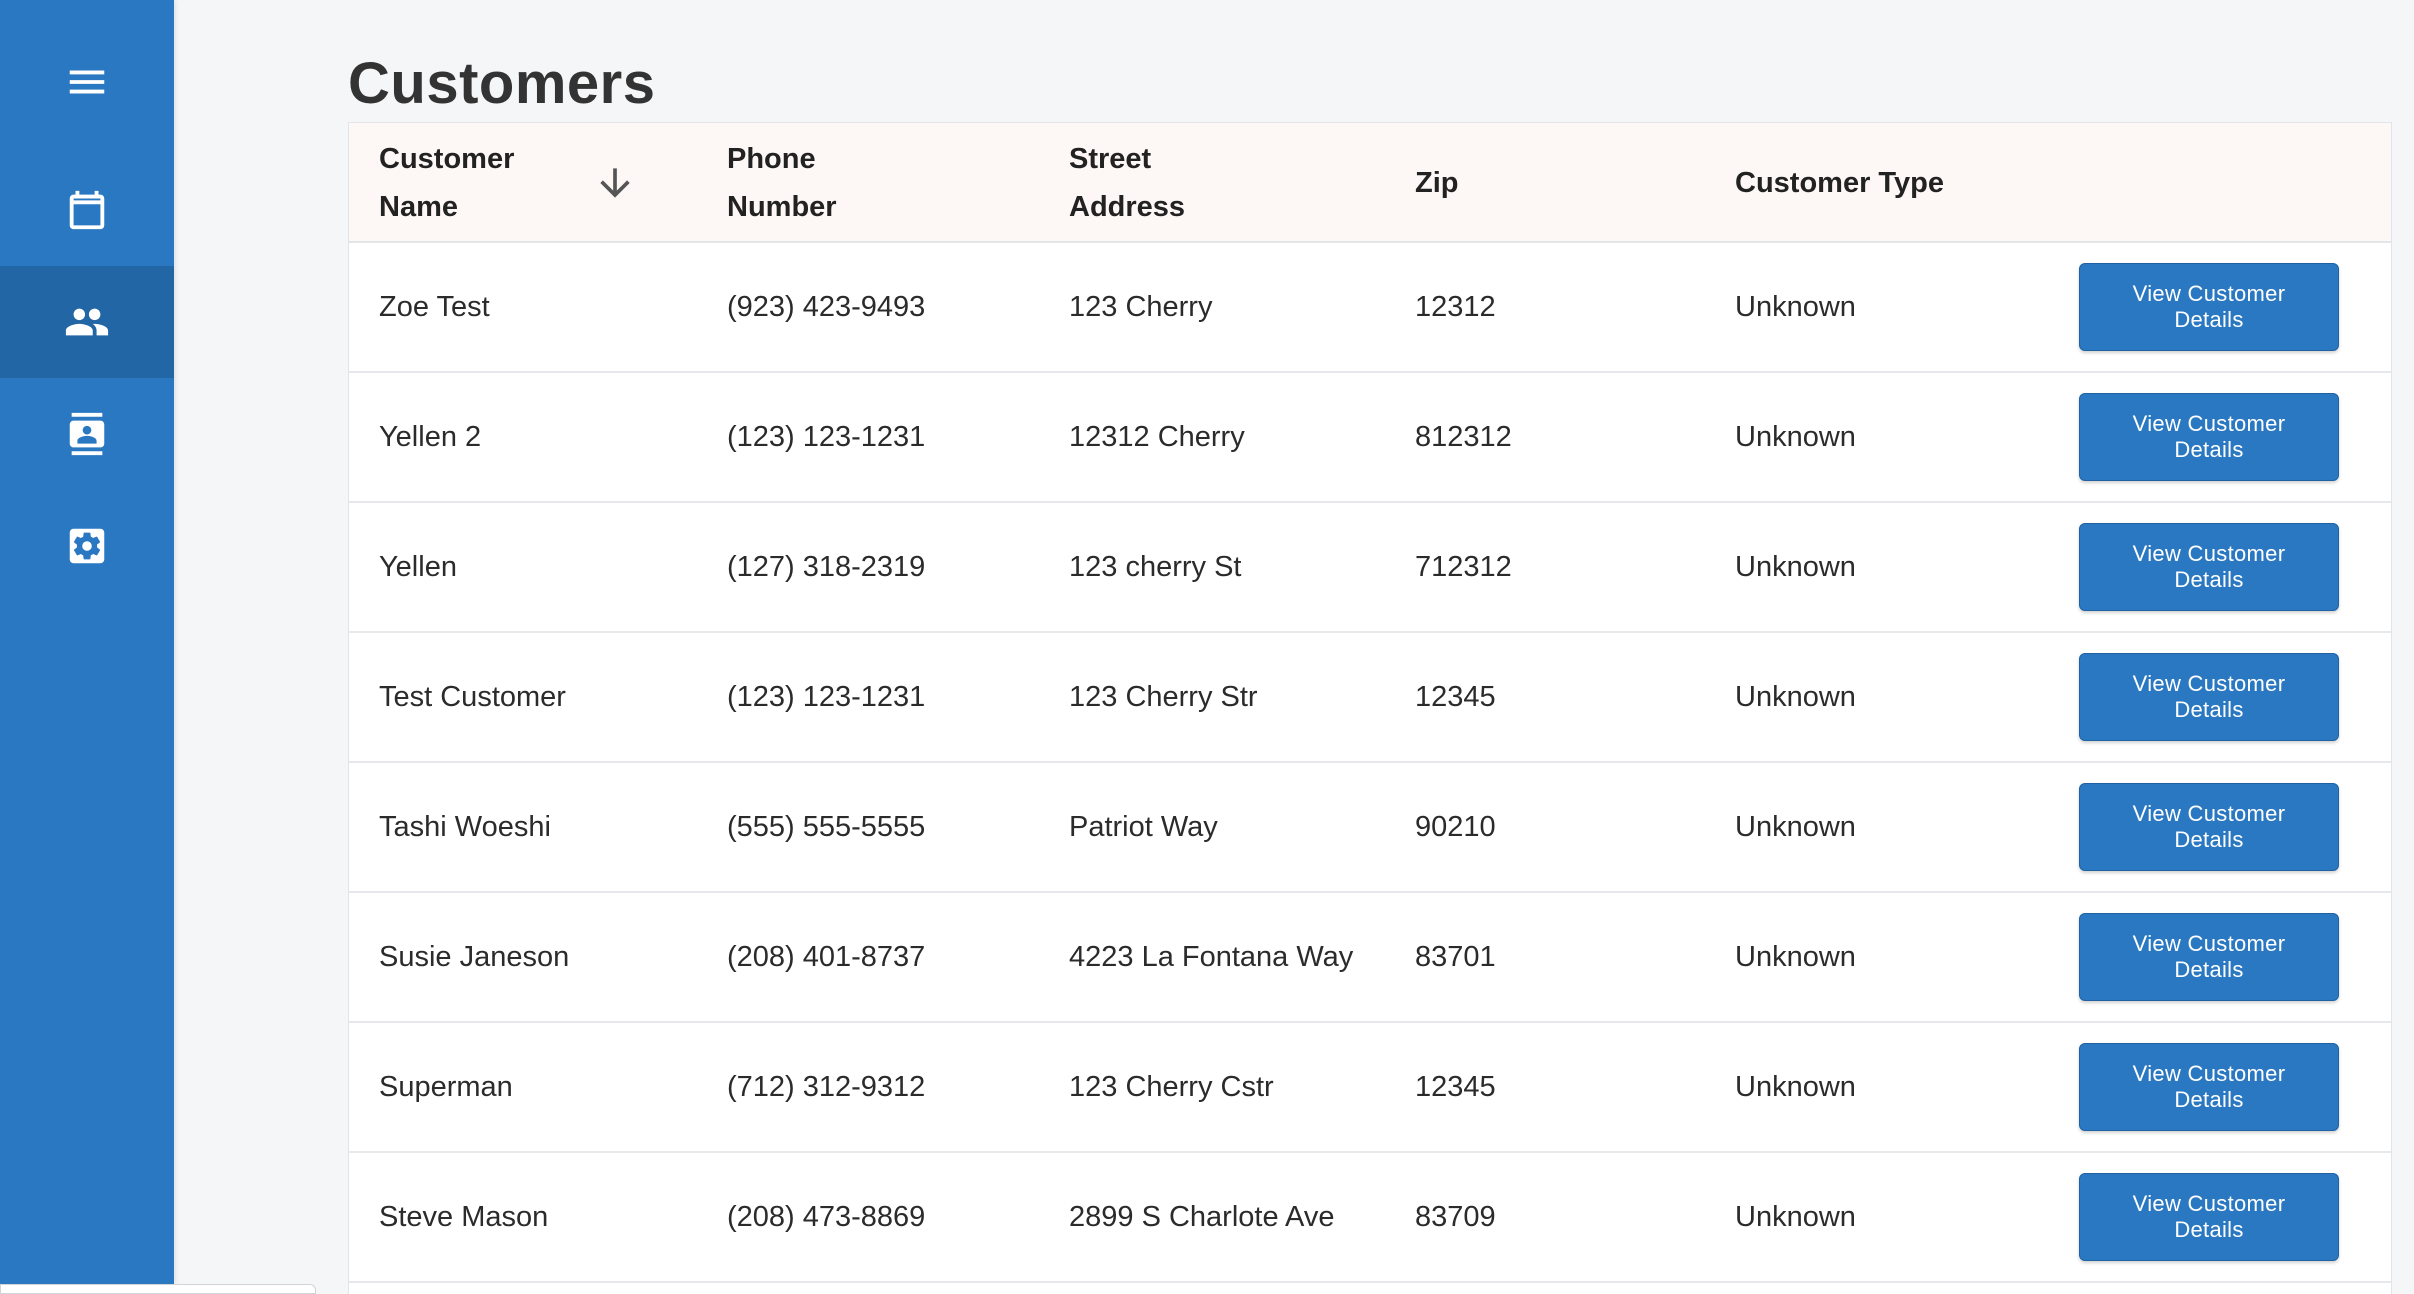 The width and height of the screenshot is (2414, 1294). What do you see at coordinates (502, 83) in the screenshot?
I see `page-title: Customers` at bounding box center [502, 83].